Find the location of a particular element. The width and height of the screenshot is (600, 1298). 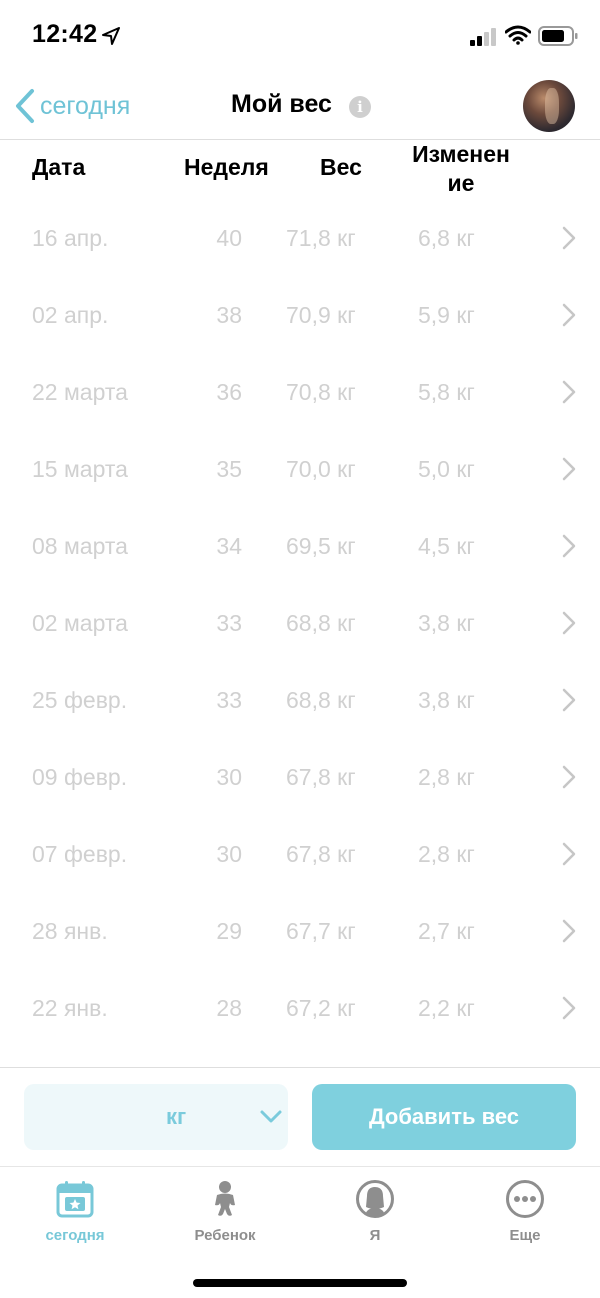

table-row: 16 апр. 40 71,8 кг 6,8 кг is located at coordinates (300, 238).